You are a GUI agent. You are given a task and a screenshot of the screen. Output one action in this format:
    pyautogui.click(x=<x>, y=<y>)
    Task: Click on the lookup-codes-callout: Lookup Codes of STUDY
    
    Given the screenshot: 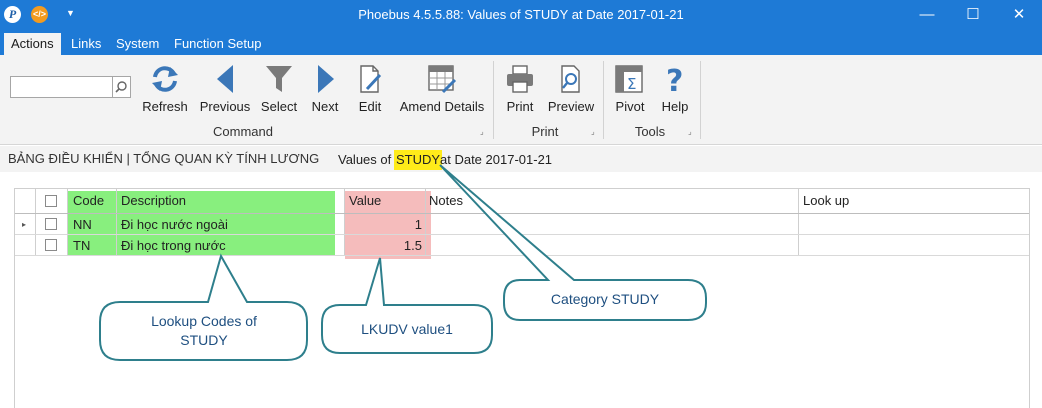 What is the action you would take?
    pyautogui.click(x=204, y=331)
    